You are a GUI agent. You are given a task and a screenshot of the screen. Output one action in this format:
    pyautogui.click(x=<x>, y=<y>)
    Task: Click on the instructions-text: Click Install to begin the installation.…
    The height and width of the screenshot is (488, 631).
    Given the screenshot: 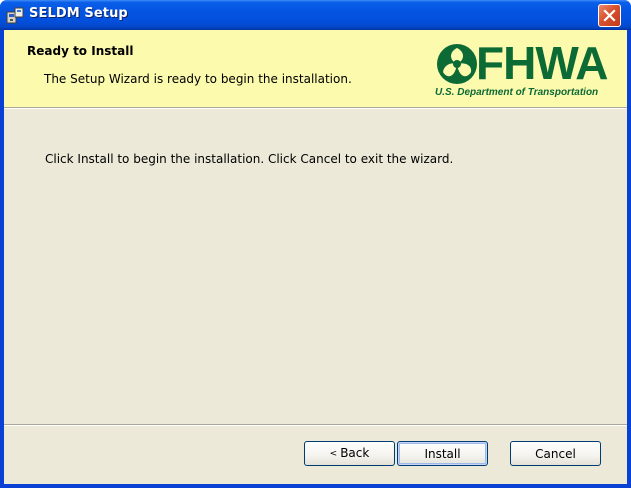 What is the action you would take?
    pyautogui.click(x=249, y=159)
    